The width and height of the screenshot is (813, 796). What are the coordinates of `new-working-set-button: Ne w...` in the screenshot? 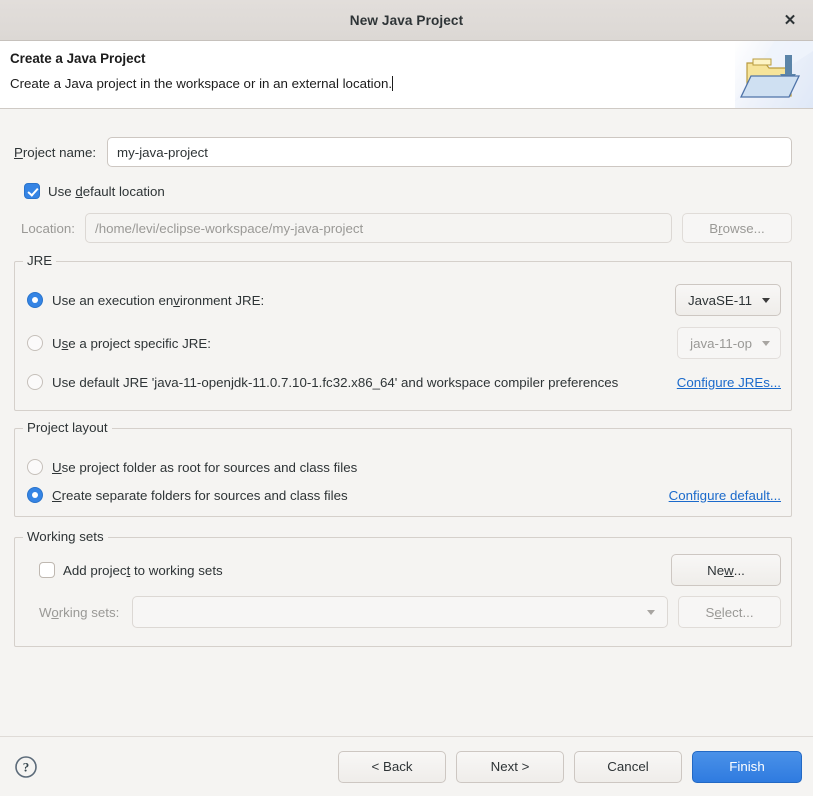 It's located at (726, 570).